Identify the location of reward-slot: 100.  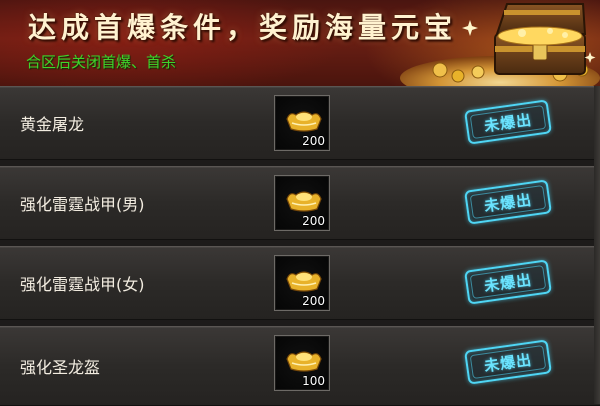
(302, 363).